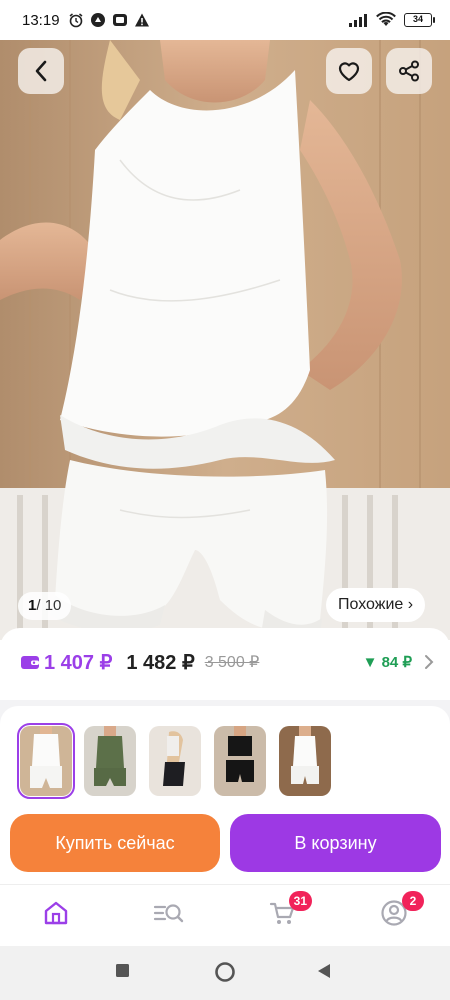 This screenshot has height=1000, width=450. What do you see at coordinates (387, 662) in the screenshot?
I see `cashback: ▼ 84 ₽` at bounding box center [387, 662].